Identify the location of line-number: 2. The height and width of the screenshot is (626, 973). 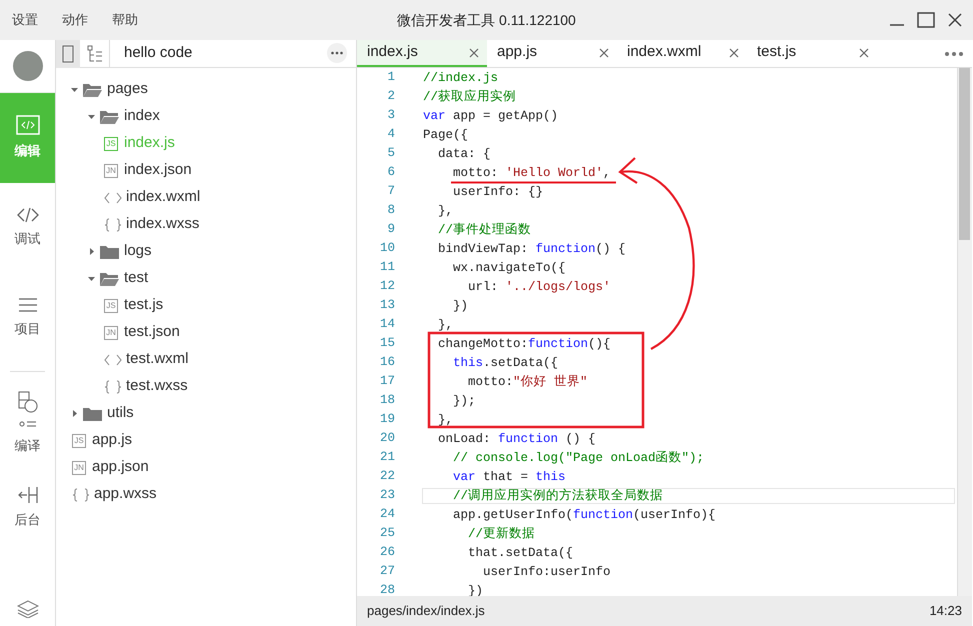
(390, 97).